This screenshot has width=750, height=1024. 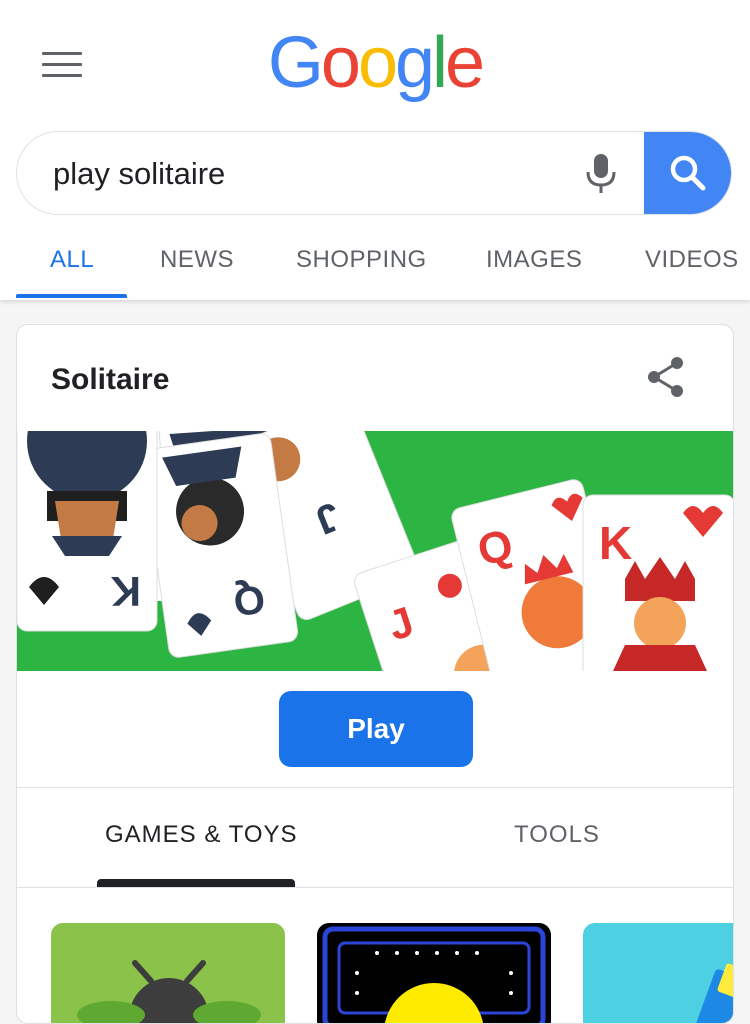 I want to click on search-icon, so click(x=688, y=173).